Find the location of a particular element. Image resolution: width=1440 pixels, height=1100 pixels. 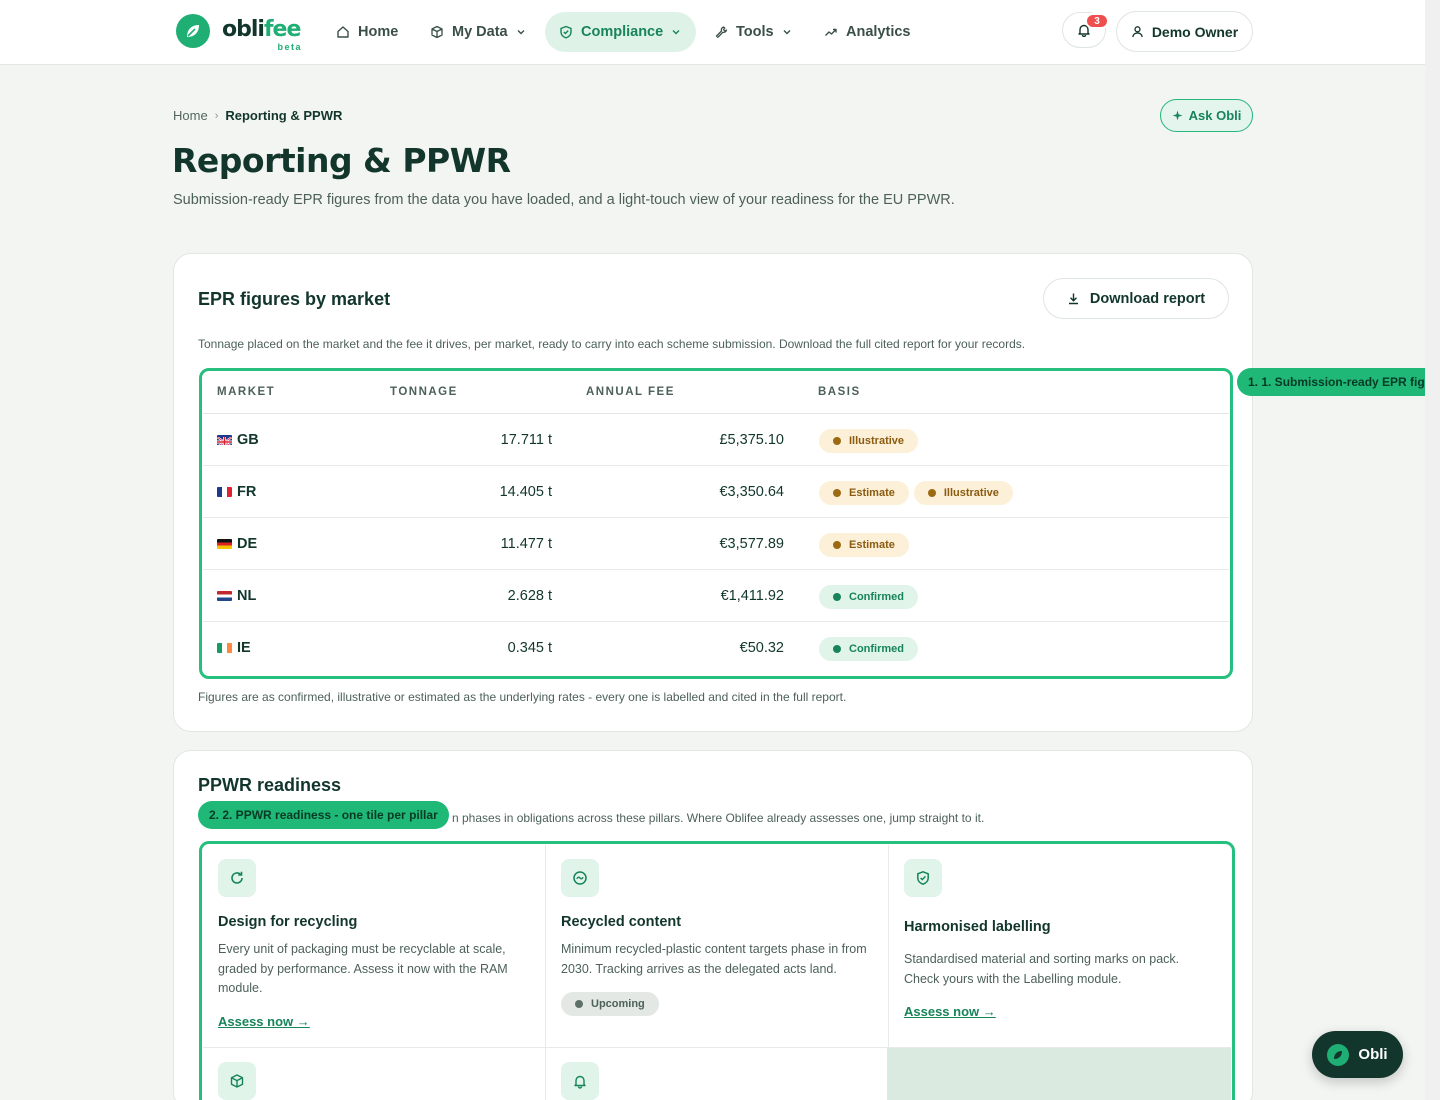

obli-chat-button: Obli is located at coordinates (1357, 1054).